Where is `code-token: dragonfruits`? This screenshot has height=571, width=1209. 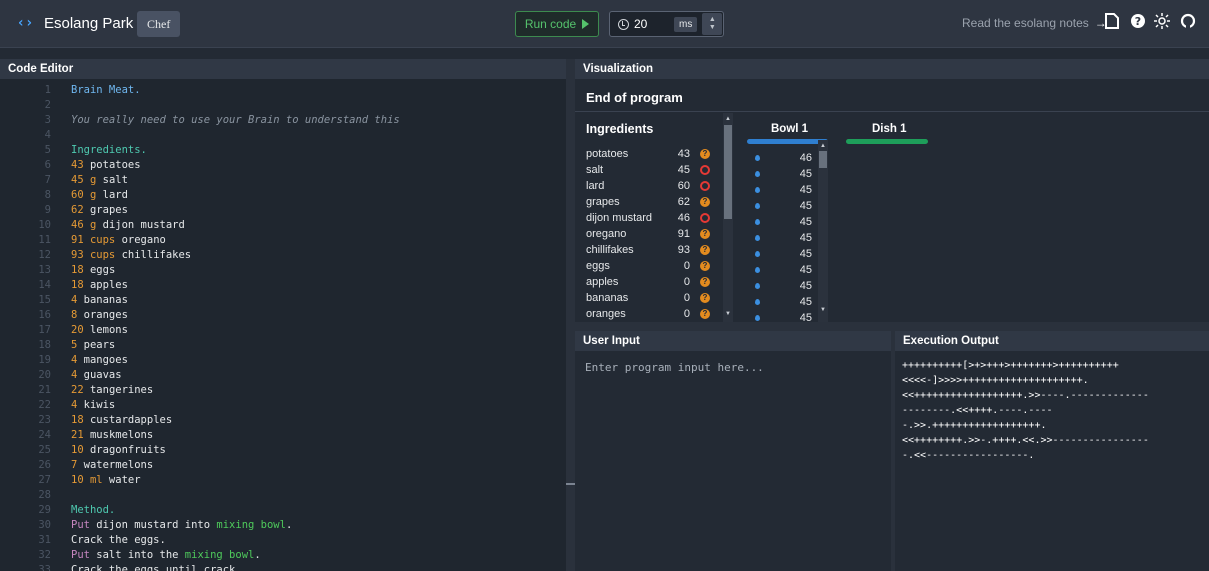 code-token: dragonfruits is located at coordinates (124, 450).